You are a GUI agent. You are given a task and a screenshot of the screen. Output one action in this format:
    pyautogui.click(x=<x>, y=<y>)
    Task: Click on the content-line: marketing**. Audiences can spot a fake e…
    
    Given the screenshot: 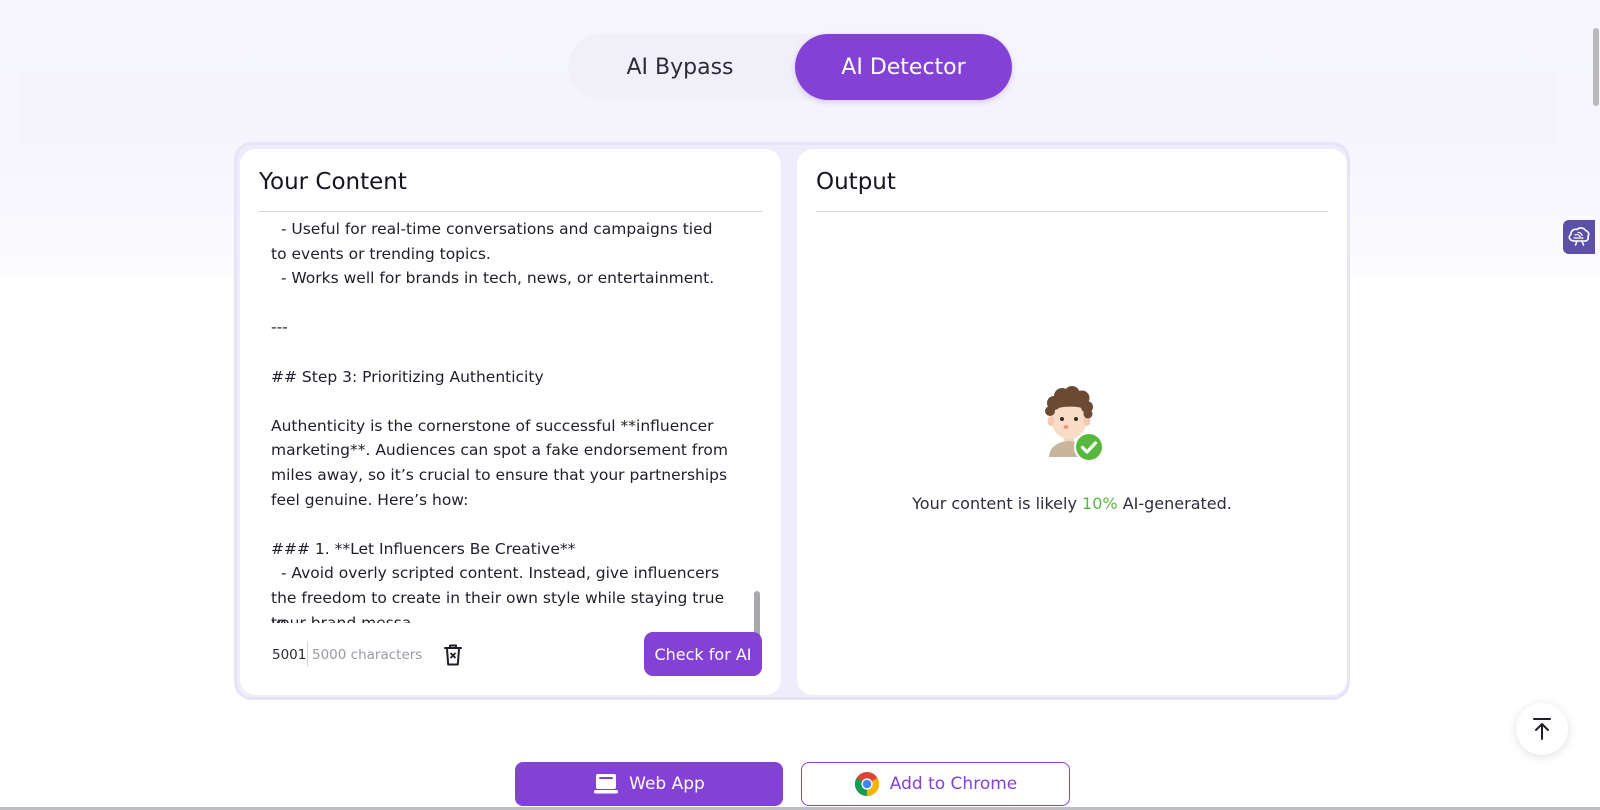 What is the action you would take?
    pyautogui.click(x=499, y=450)
    